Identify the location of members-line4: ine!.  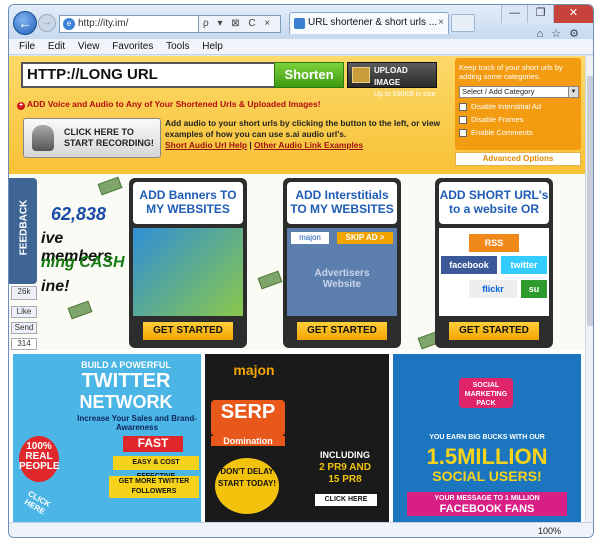
(55, 286).